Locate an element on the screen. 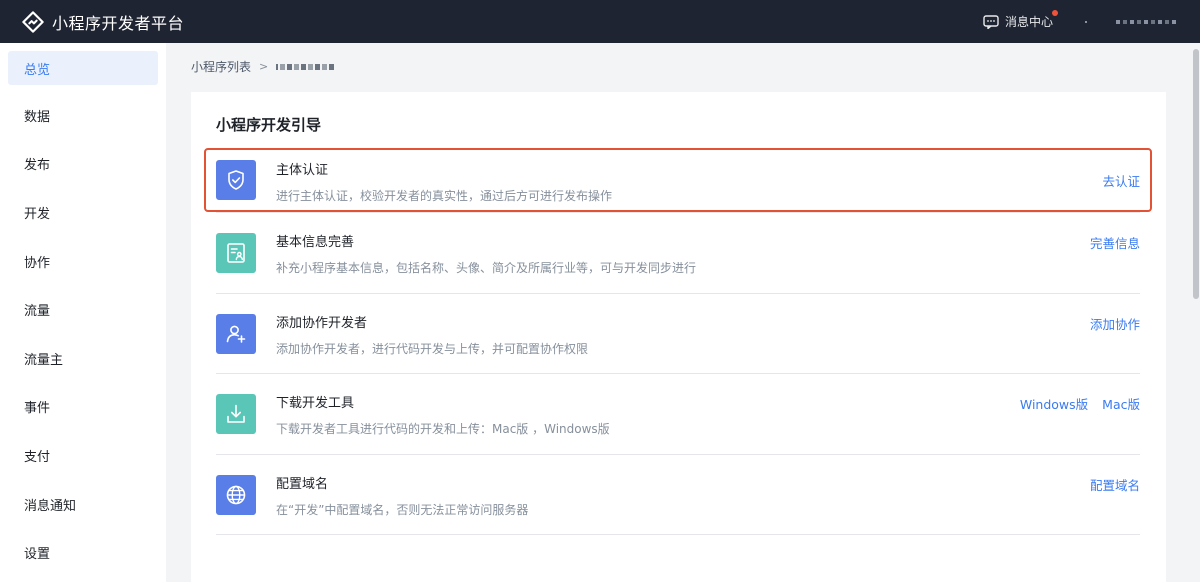 This screenshot has width=1200, height=582. user-account-menu is located at coordinates (1130, 22).